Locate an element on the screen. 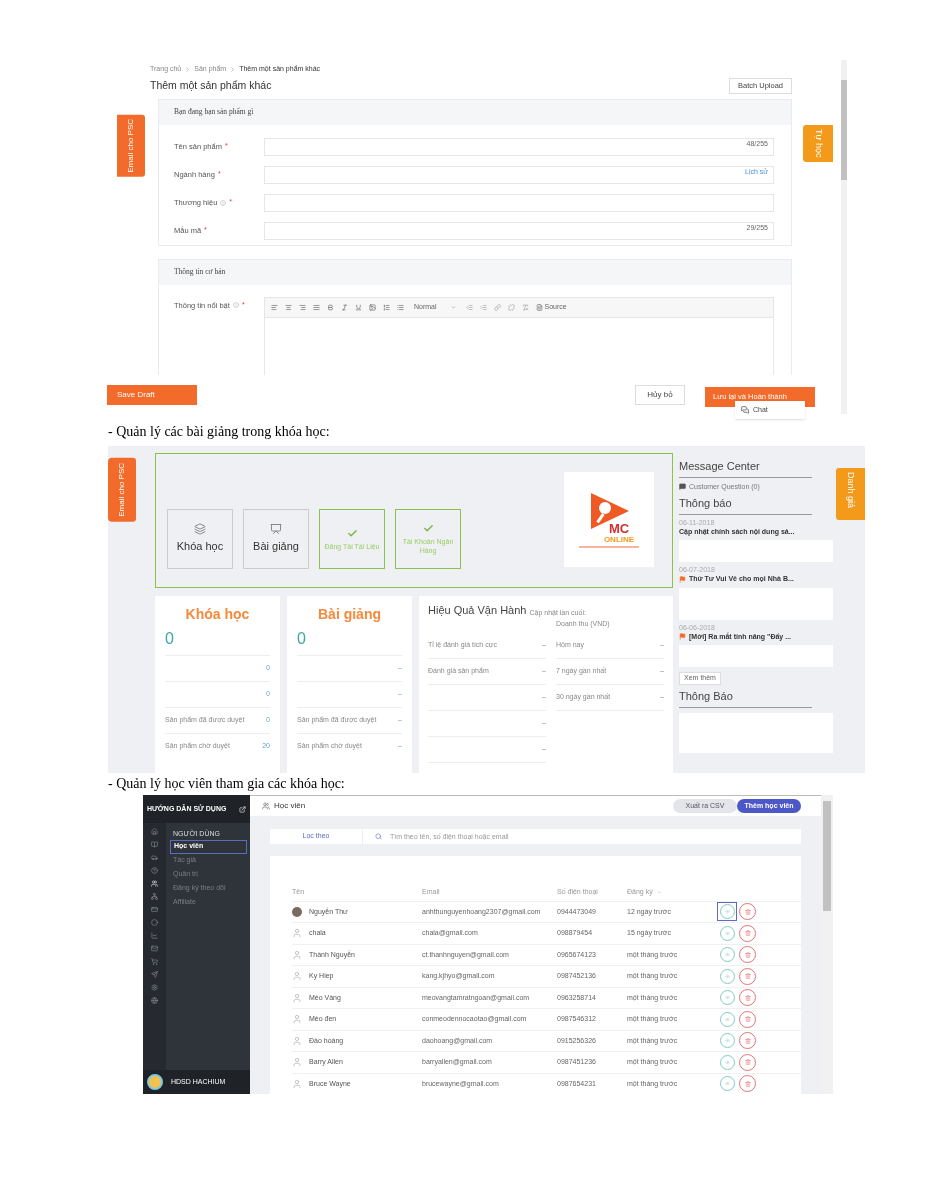 This screenshot has height=1200, width=927. caption: - Quản lý học viên tham gia các khóa học: is located at coordinates (227, 784).